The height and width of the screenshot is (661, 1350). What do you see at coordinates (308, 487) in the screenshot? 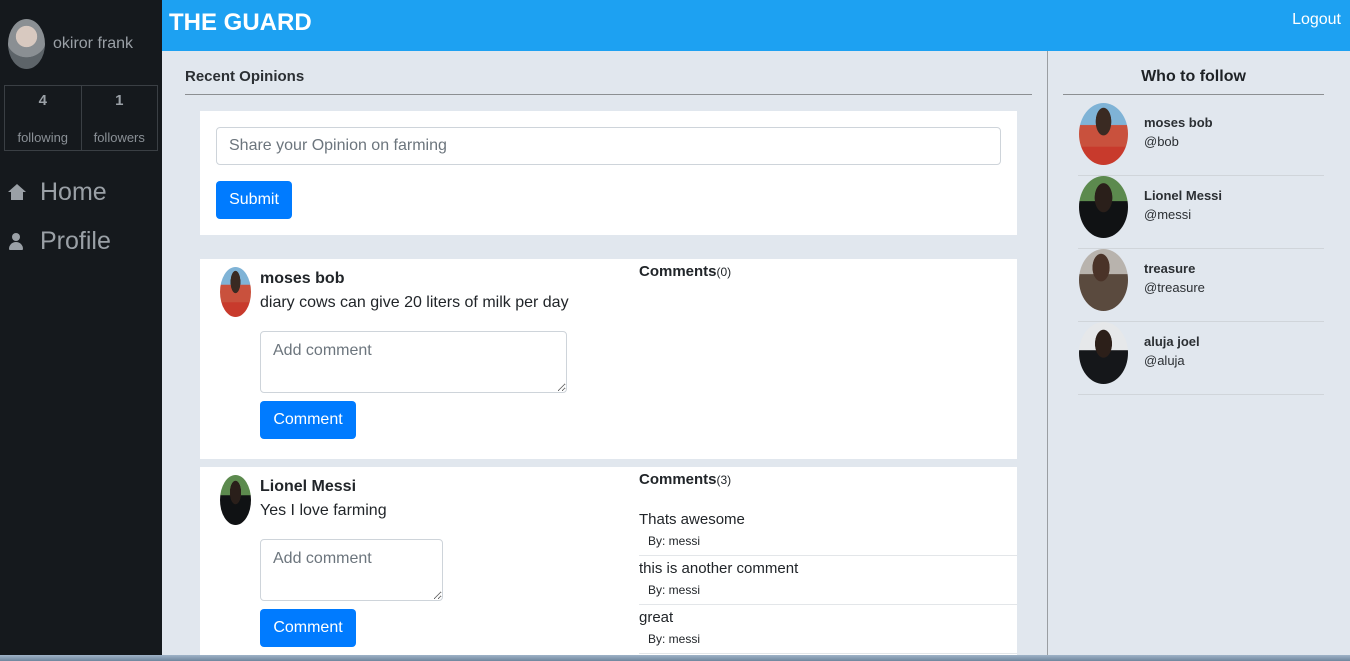
I see `post-author: Lionel Messi` at bounding box center [308, 487].